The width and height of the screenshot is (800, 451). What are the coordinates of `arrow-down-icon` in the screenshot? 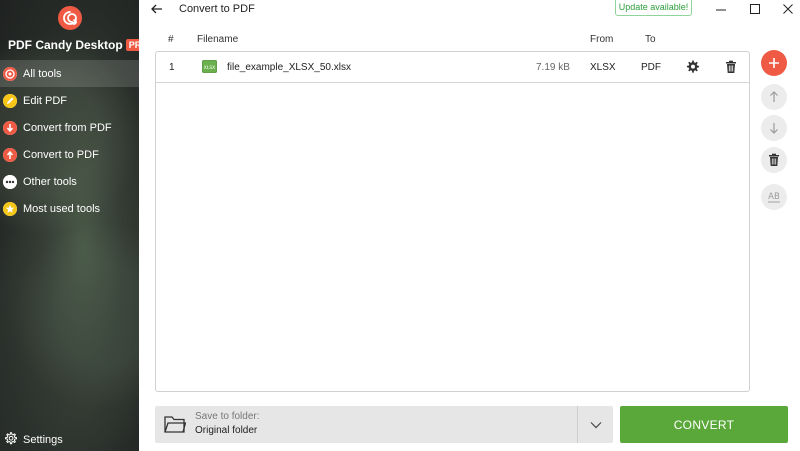 It's located at (774, 128).